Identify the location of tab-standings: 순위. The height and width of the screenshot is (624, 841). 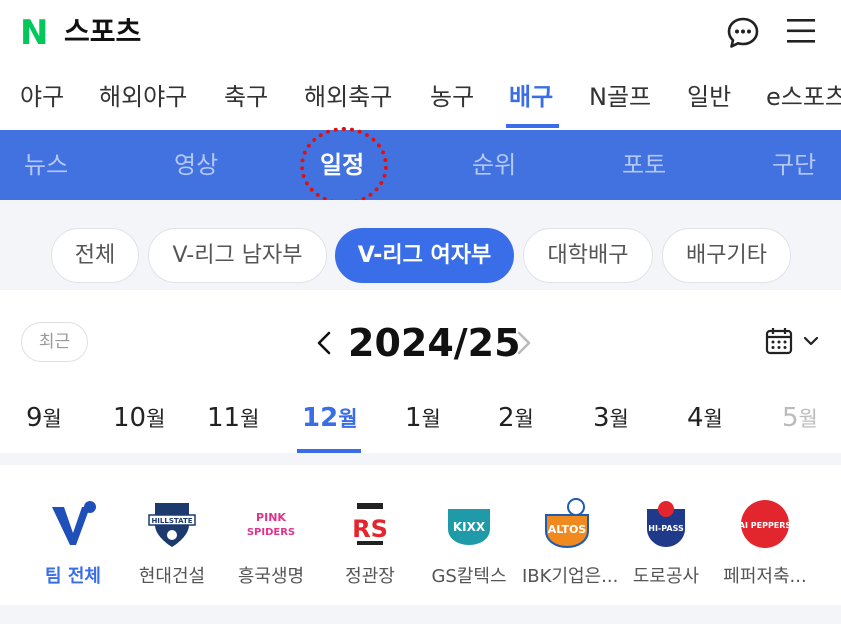
(494, 165).